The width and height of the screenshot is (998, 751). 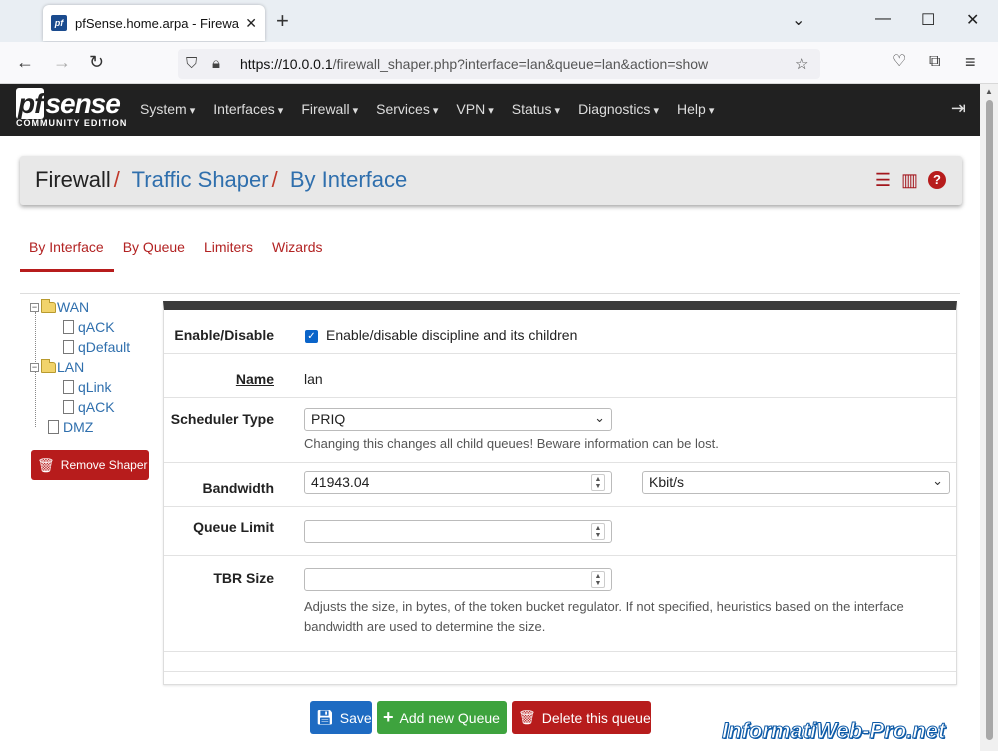 I want to click on close-window-icon: ✕, so click(x=972, y=20).